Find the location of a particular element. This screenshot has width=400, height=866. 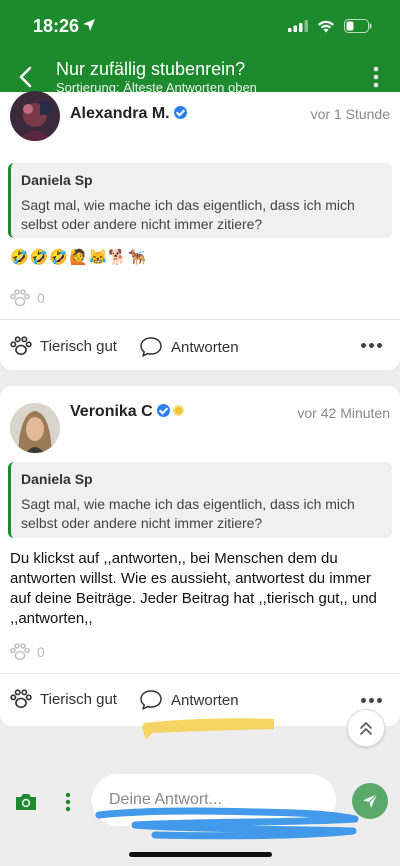

send-icon is located at coordinates (370, 800).